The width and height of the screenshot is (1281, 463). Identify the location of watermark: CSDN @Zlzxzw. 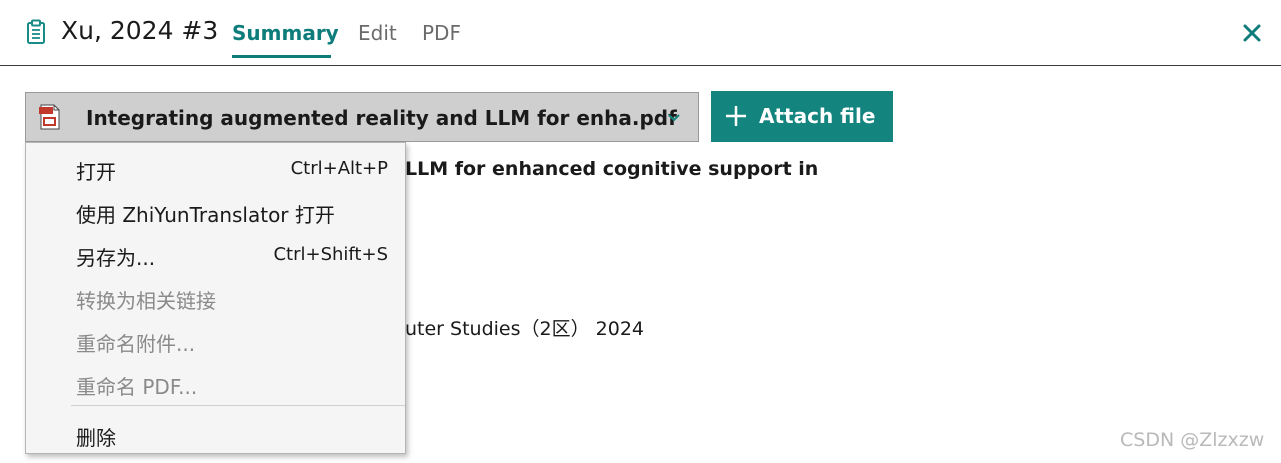
(1192, 440).